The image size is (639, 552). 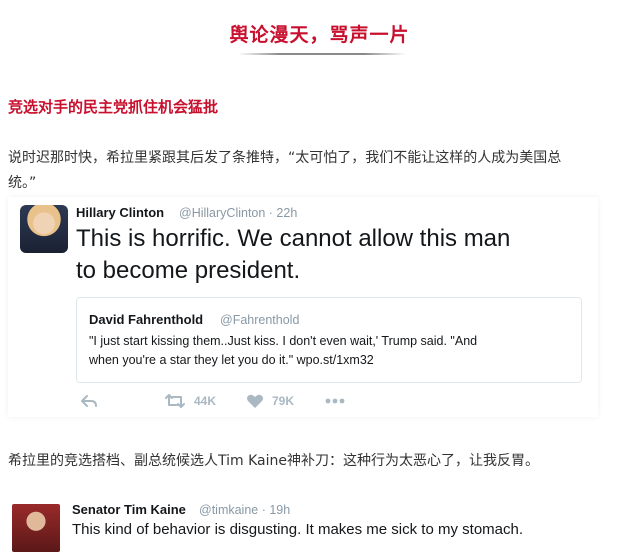 What do you see at coordinates (255, 401) in the screenshot?
I see `heart-icon` at bounding box center [255, 401].